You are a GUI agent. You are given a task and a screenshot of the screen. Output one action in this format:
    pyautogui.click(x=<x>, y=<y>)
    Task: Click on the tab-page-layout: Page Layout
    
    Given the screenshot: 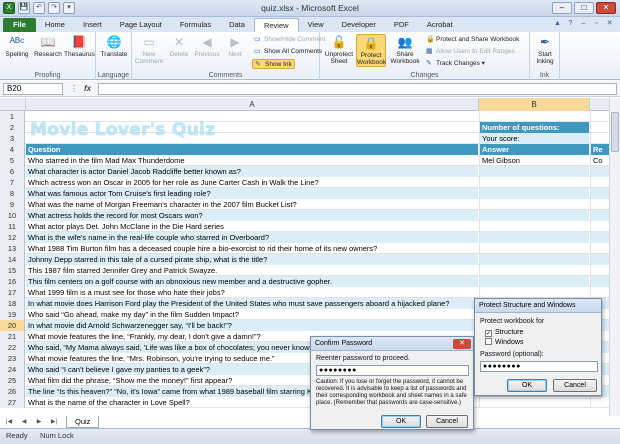 What is the action you would take?
    pyautogui.click(x=141, y=25)
    